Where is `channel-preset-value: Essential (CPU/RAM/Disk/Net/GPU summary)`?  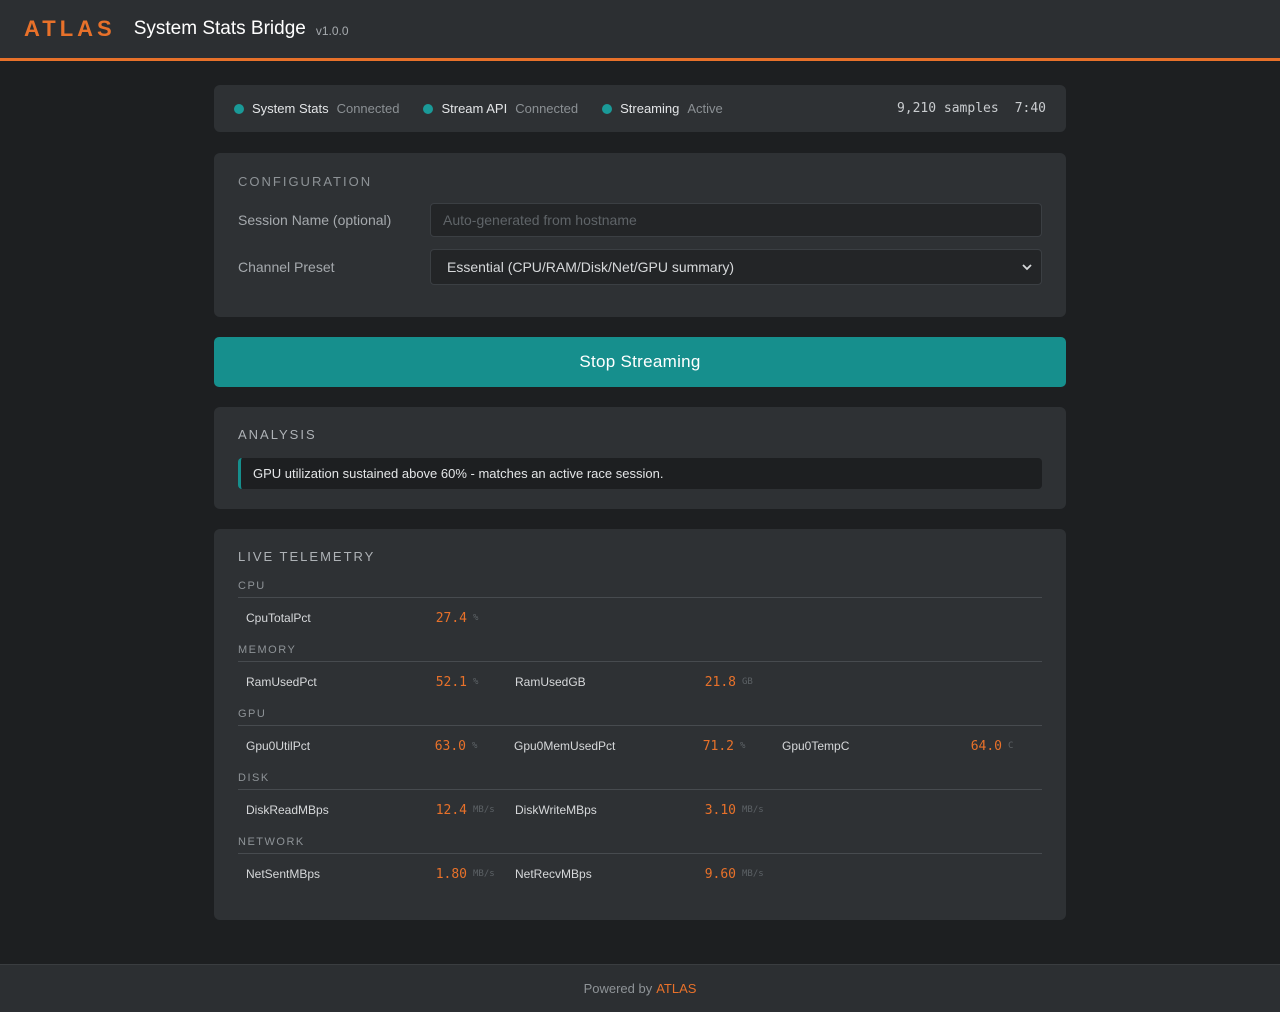
channel-preset-value: Essential (CPU/RAM/Disk/Net/GPU summary) is located at coordinates (591, 267).